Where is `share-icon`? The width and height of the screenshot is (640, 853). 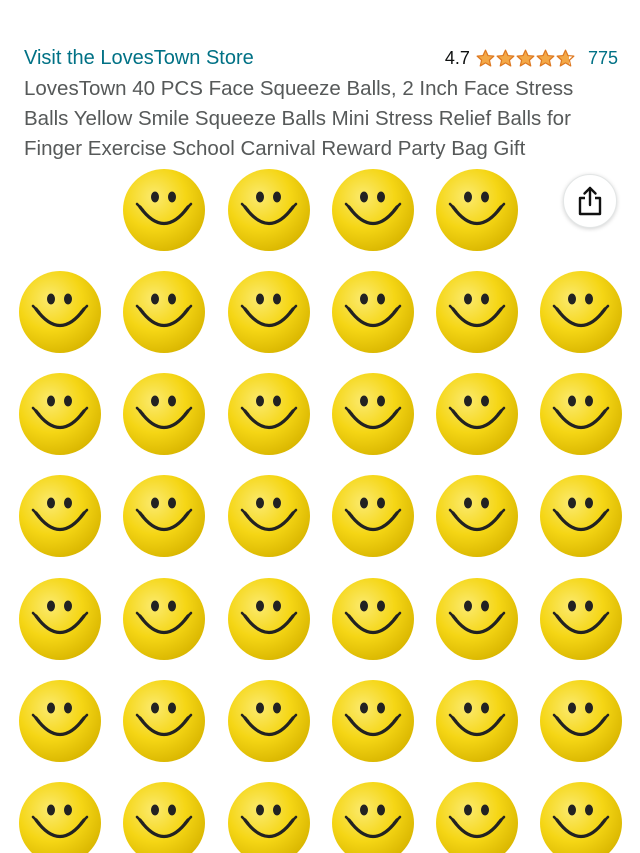 share-icon is located at coordinates (590, 201).